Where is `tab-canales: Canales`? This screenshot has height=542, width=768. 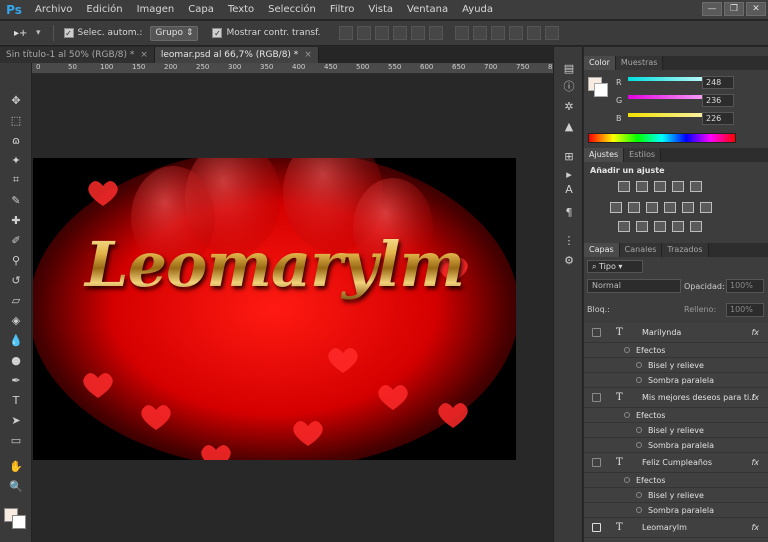
tab-canales: Canales is located at coordinates (641, 250).